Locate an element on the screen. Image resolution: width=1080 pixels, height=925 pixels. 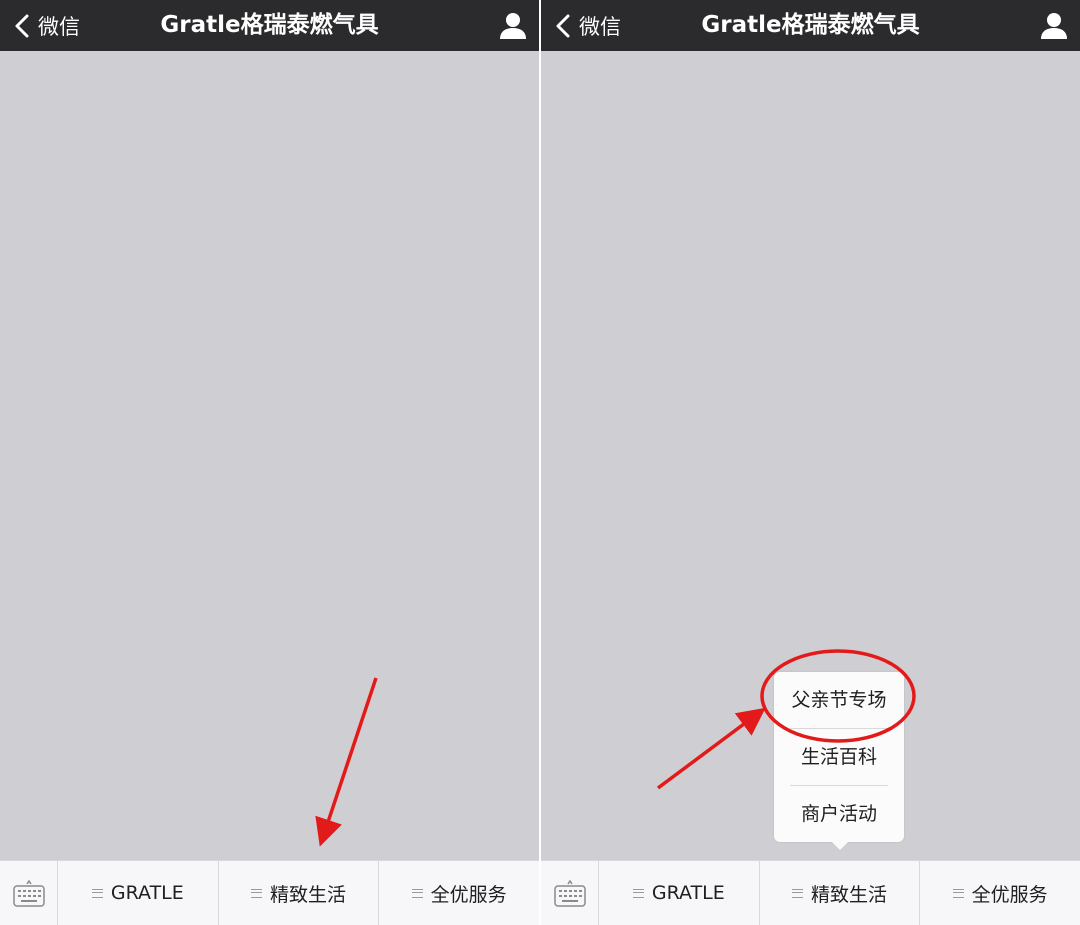
submenu-item-life-wiki: 生活百科 is located at coordinates (839, 757).